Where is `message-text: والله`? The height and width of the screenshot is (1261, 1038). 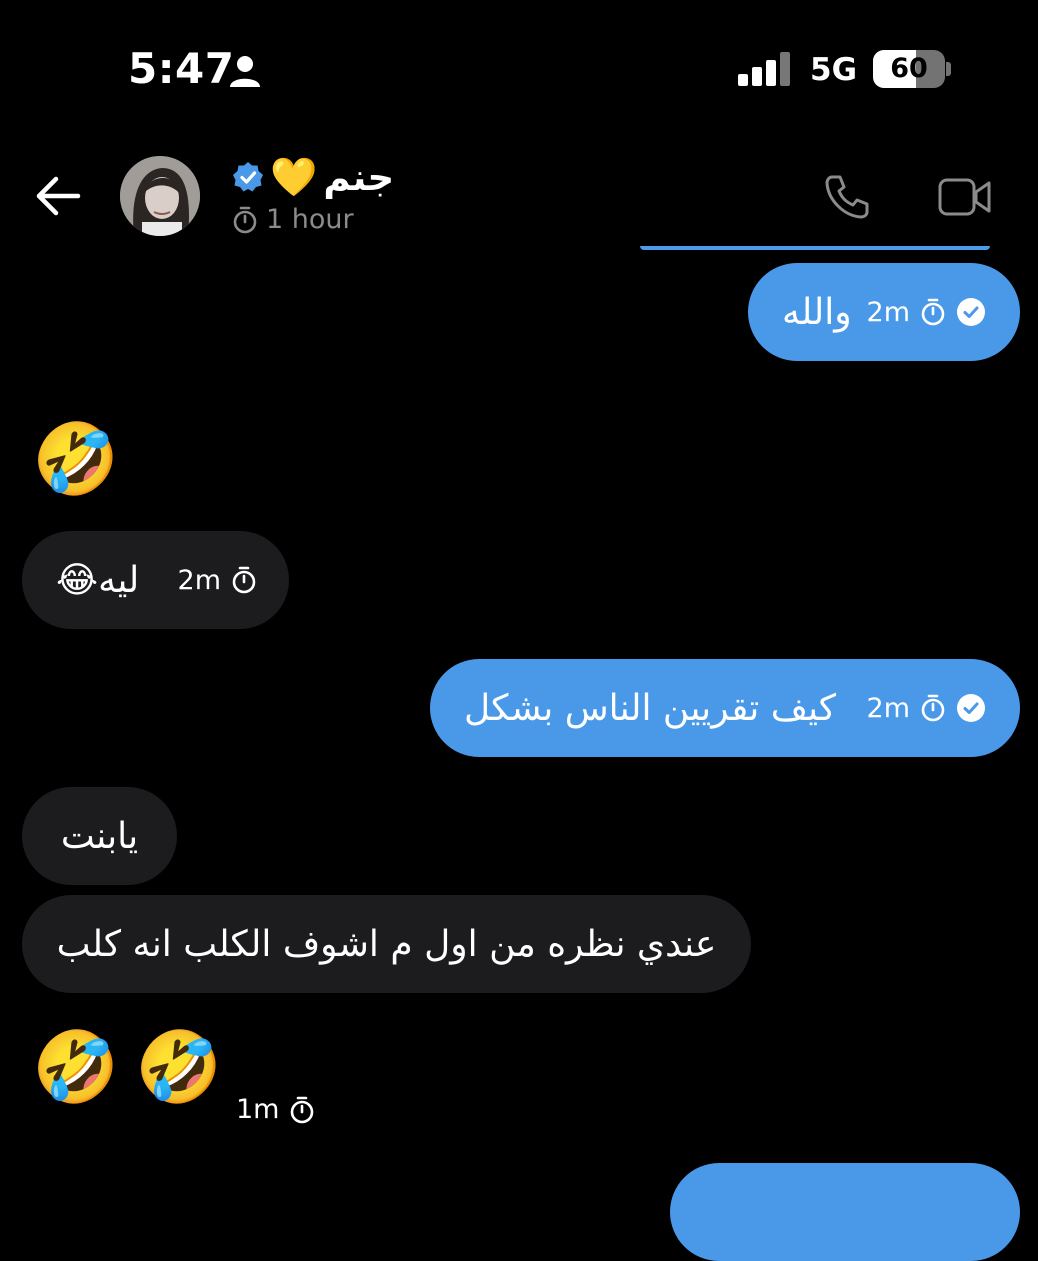
message-text: والله is located at coordinates (817, 312).